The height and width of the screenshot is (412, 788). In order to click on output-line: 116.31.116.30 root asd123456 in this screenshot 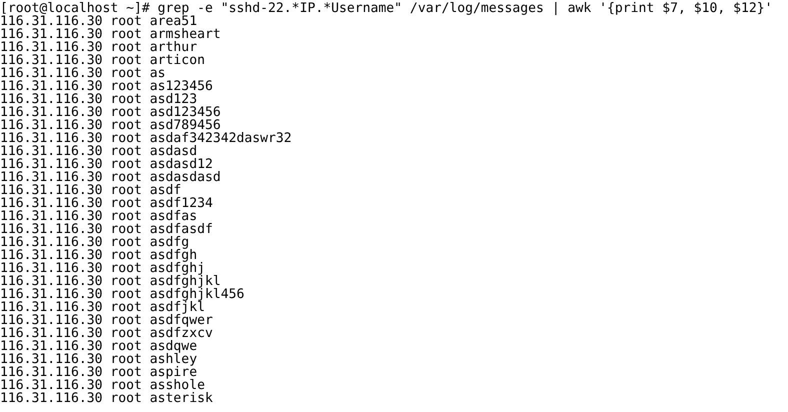, I will do `click(110, 112)`.